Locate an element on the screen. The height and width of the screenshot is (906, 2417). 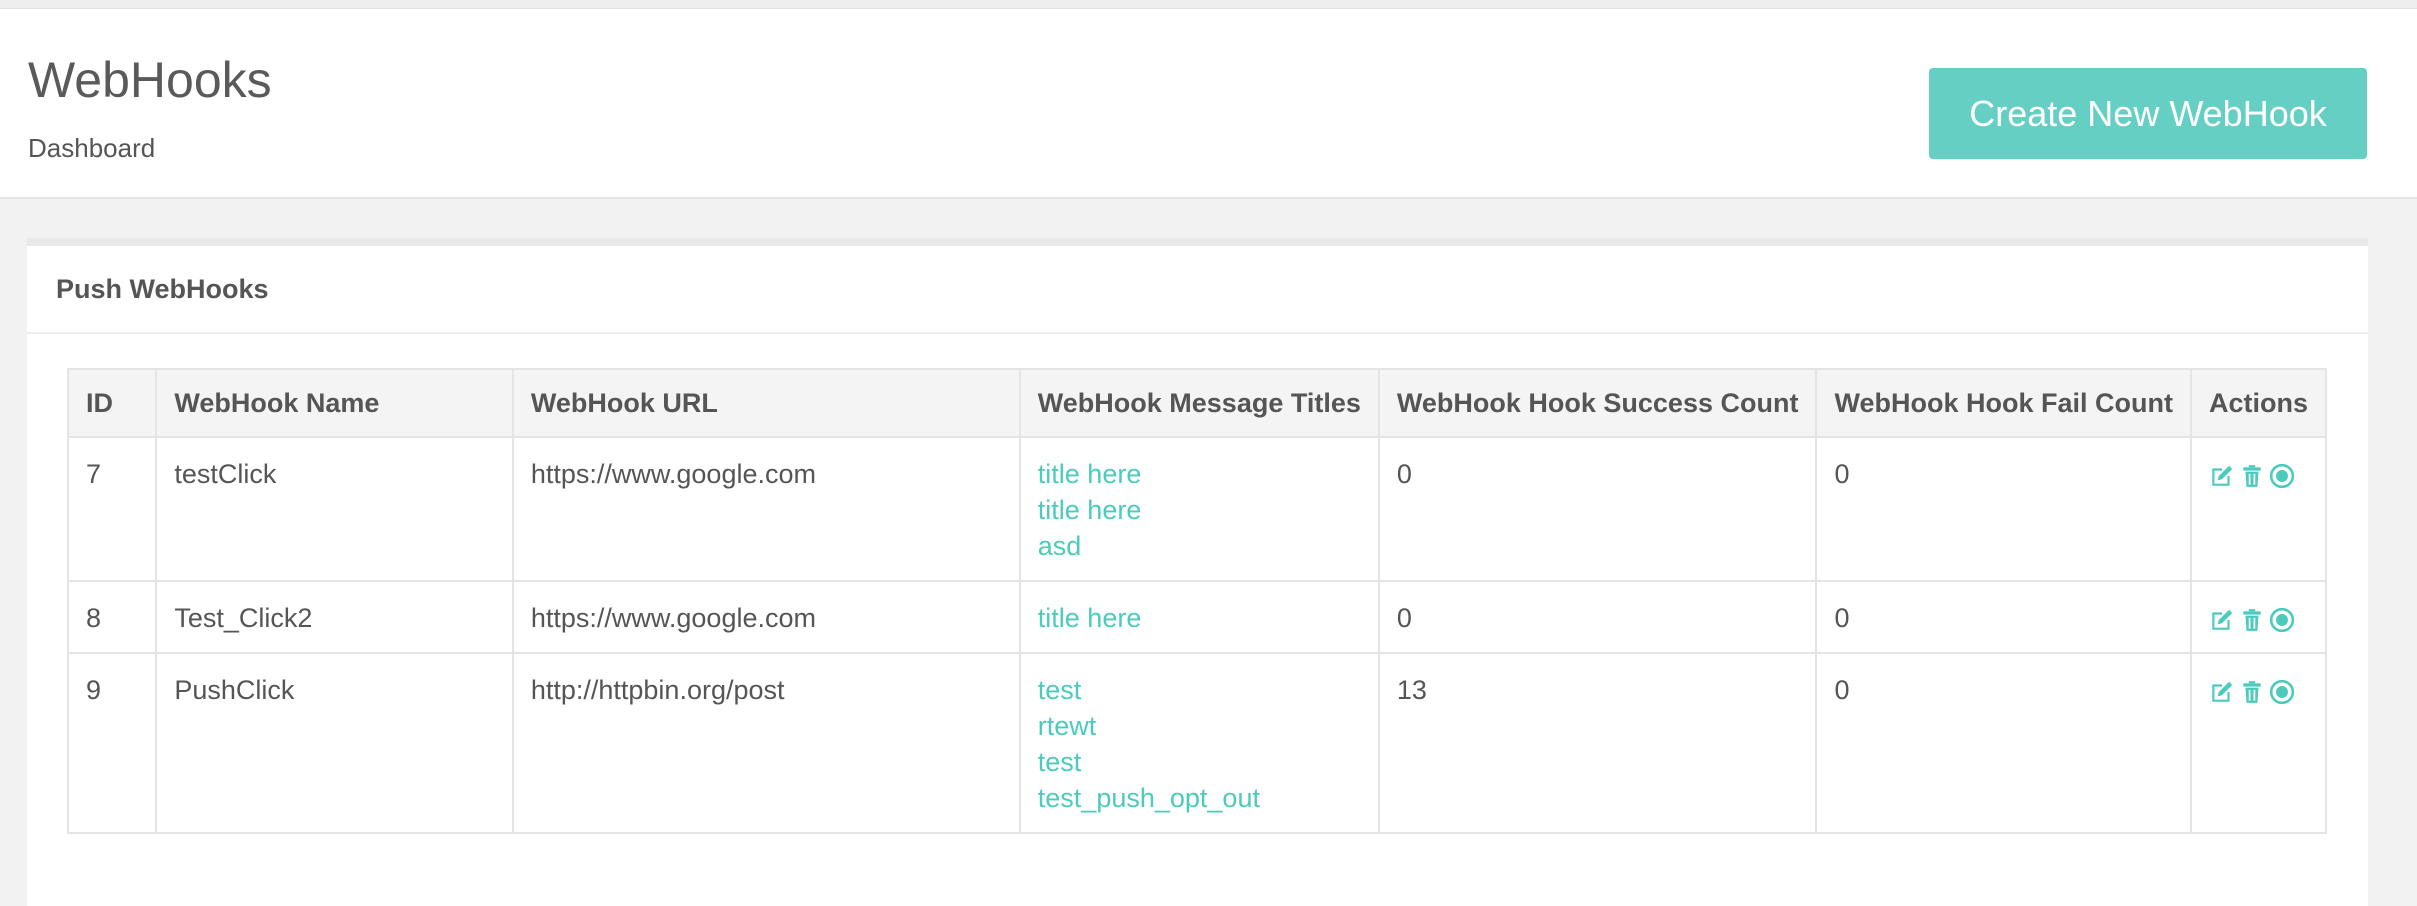
cell-titles: title here is located at coordinates (1199, 617).